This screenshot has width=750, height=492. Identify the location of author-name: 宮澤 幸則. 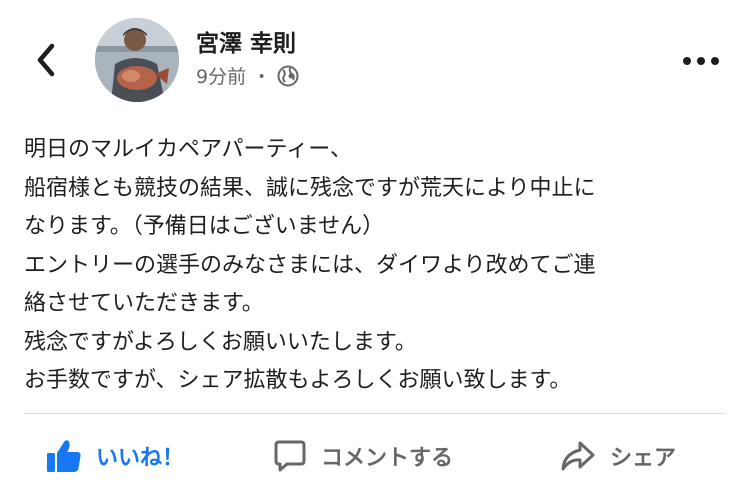
(246, 41).